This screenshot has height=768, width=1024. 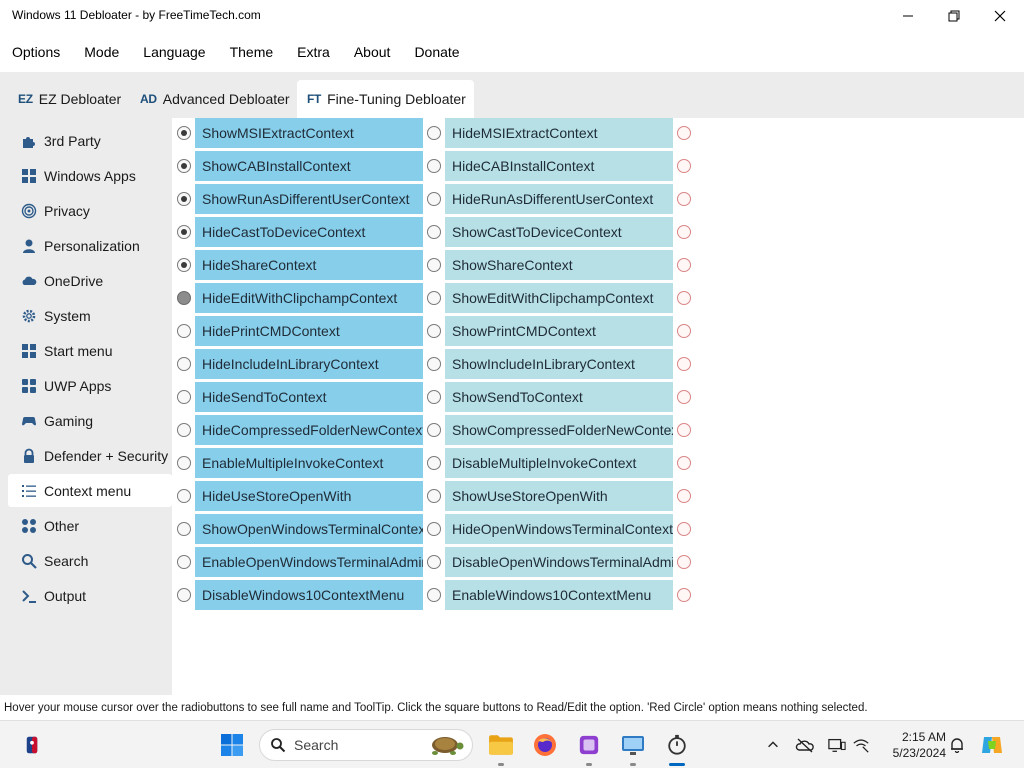 What do you see at coordinates (559, 529) in the screenshot?
I see `option-b-button: HideOpenWindowsTerminalContext` at bounding box center [559, 529].